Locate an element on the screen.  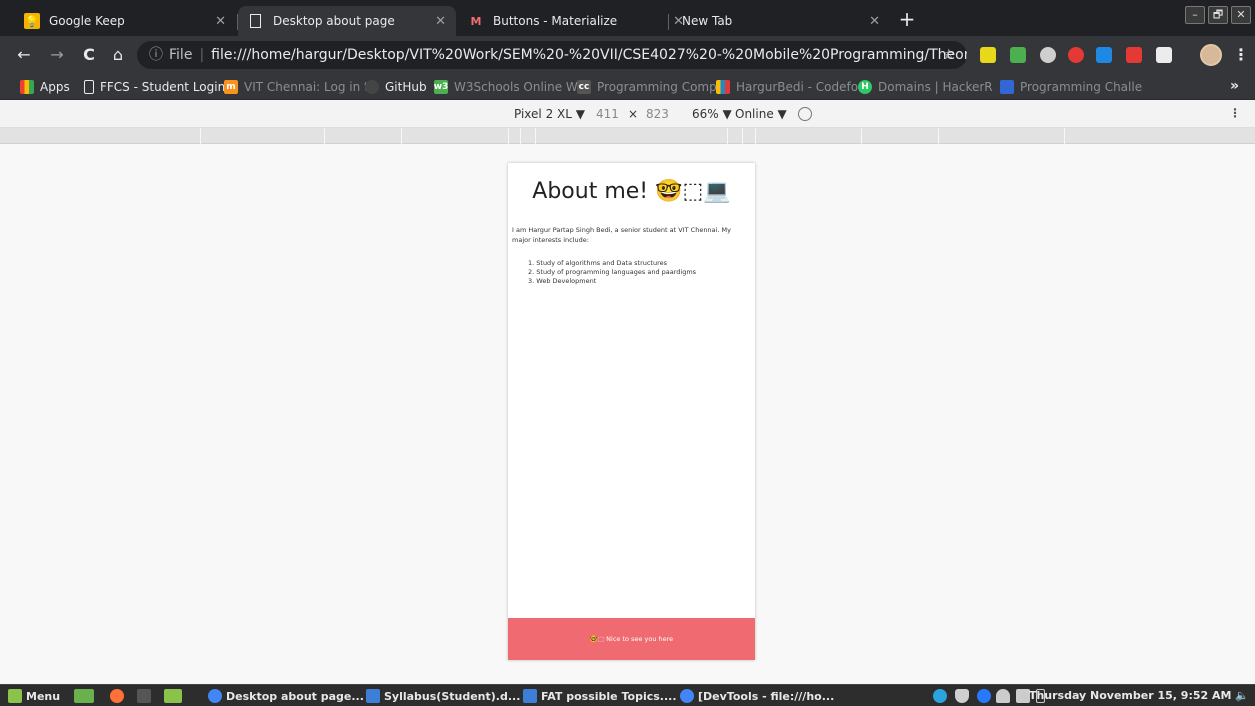
page-footer: 🤓⬚ Nice to see you here is located at coordinates (631, 639).